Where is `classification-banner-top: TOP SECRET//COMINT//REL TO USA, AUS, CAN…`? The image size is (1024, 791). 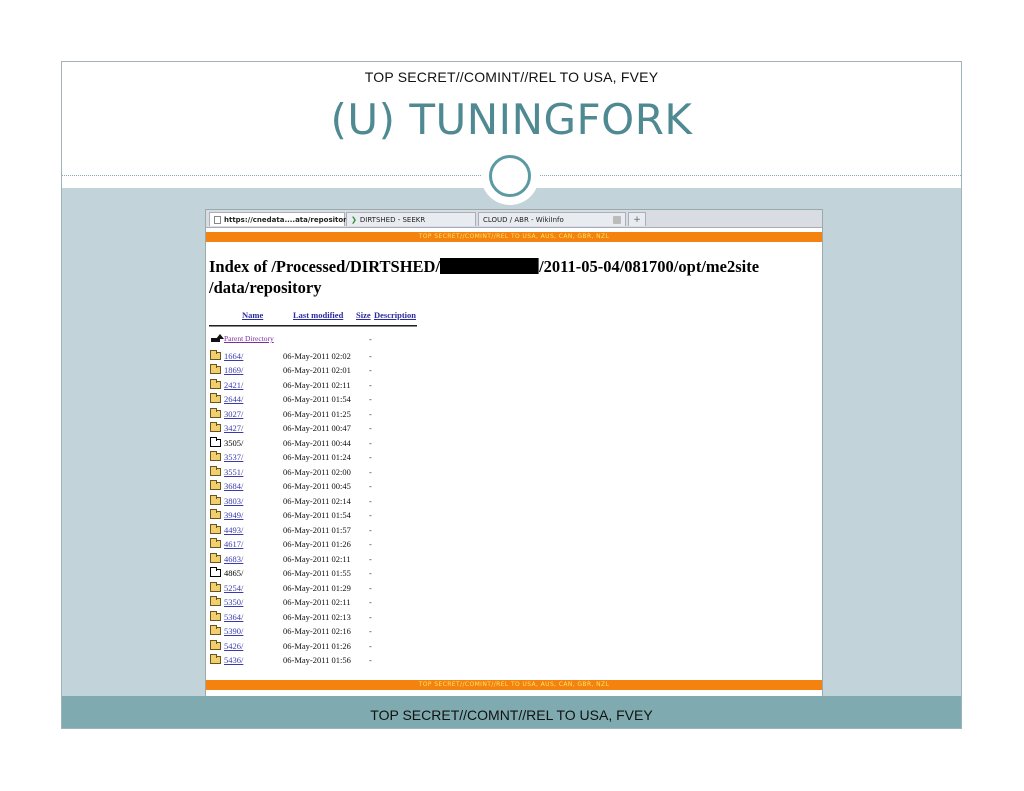
classification-banner-top: TOP SECRET//COMINT//REL TO USA, AUS, CAN… is located at coordinates (514, 237).